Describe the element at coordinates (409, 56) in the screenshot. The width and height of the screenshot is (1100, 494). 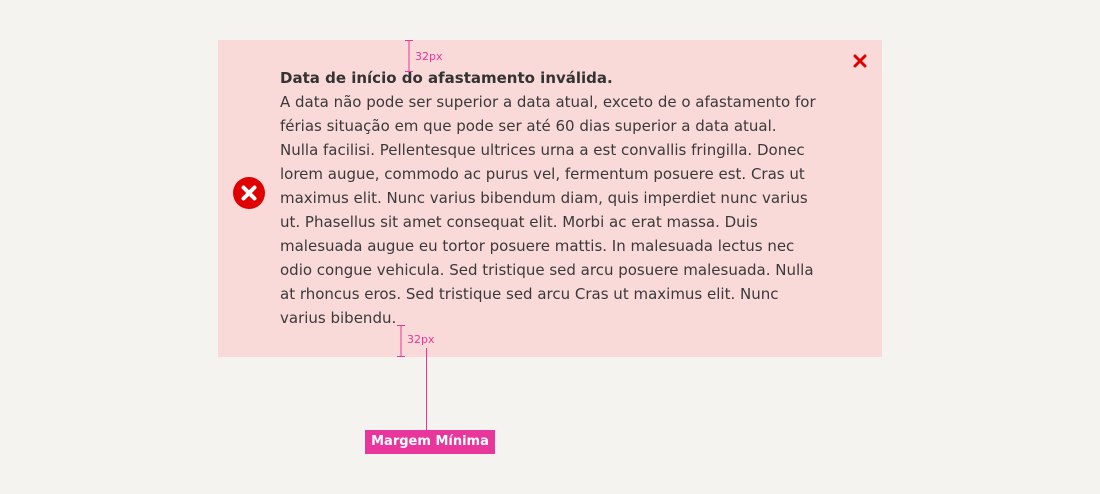
I see `top-spacing-marker` at that location.